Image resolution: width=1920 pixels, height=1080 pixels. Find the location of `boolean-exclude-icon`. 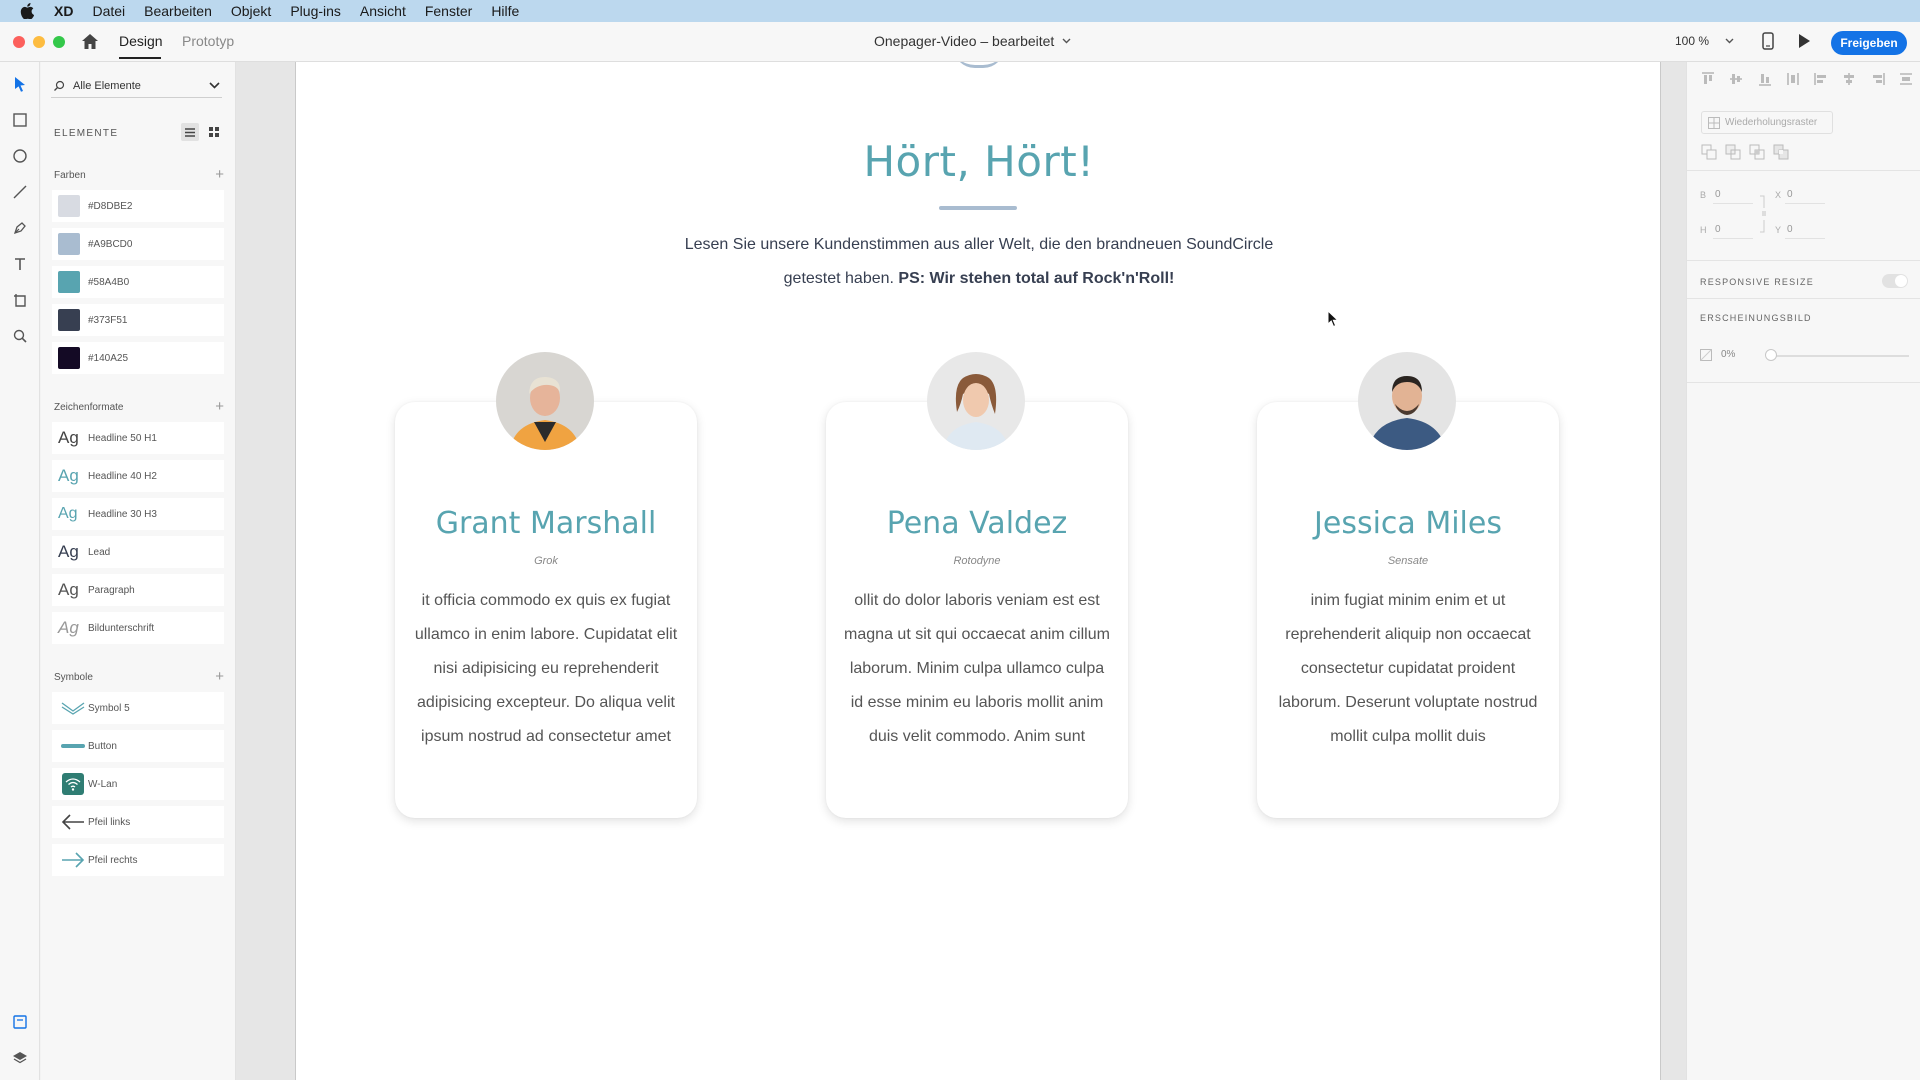

boolean-exclude-icon is located at coordinates (1781, 154).